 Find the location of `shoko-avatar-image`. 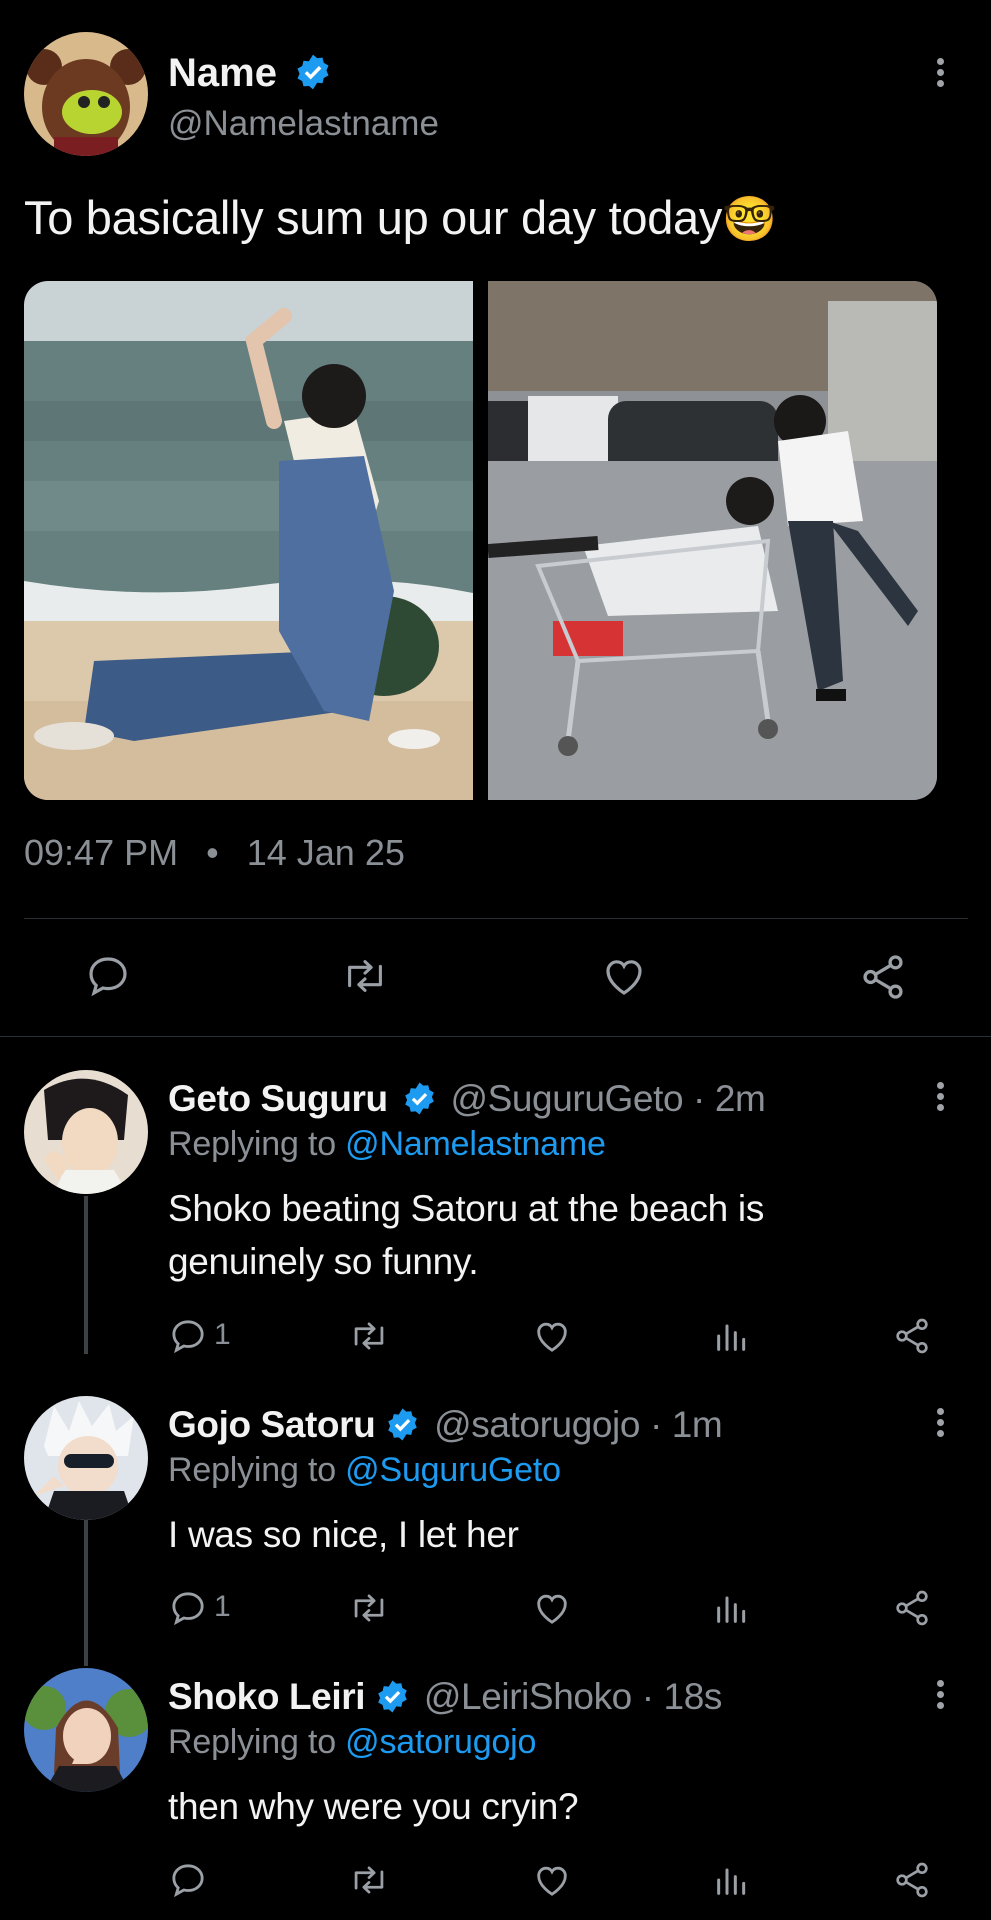

shoko-avatar-image is located at coordinates (86, 1730).